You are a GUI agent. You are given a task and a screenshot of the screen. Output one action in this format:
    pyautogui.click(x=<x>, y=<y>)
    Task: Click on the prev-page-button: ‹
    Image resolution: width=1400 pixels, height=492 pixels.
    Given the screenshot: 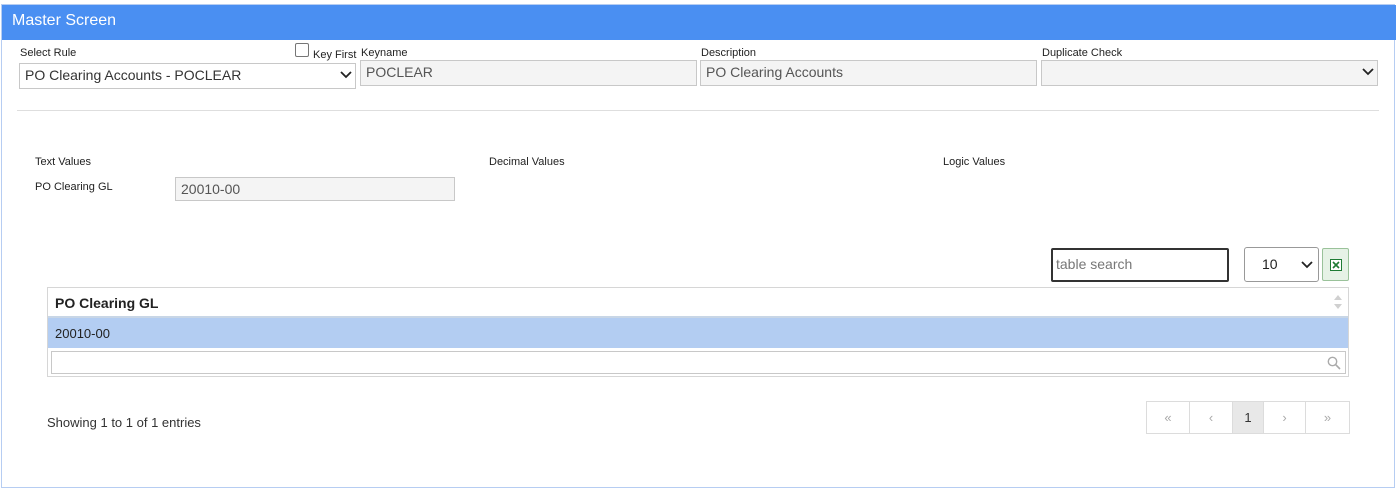 What is the action you would take?
    pyautogui.click(x=1211, y=417)
    